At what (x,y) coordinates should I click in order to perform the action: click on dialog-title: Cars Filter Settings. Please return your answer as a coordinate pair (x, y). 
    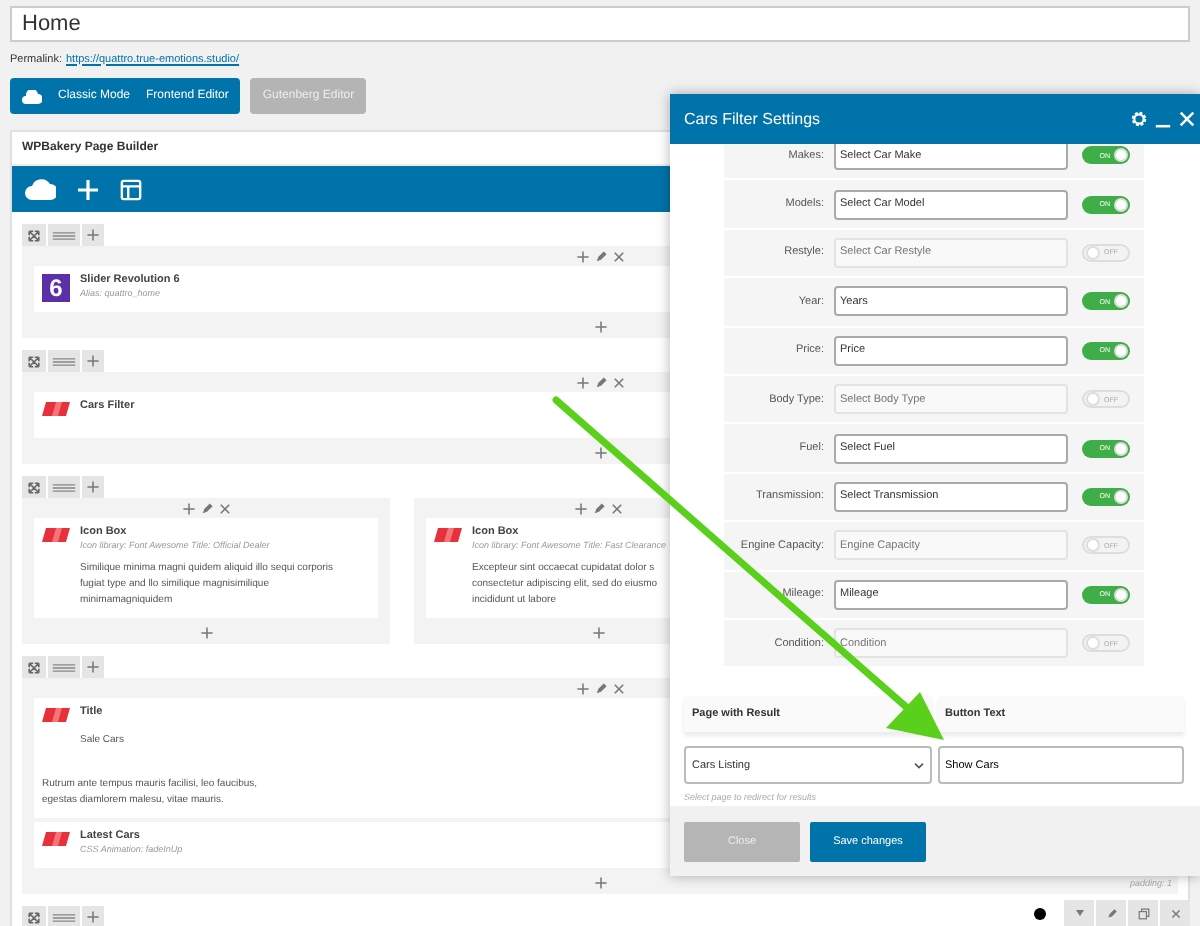
    Looking at the image, I should click on (753, 119).